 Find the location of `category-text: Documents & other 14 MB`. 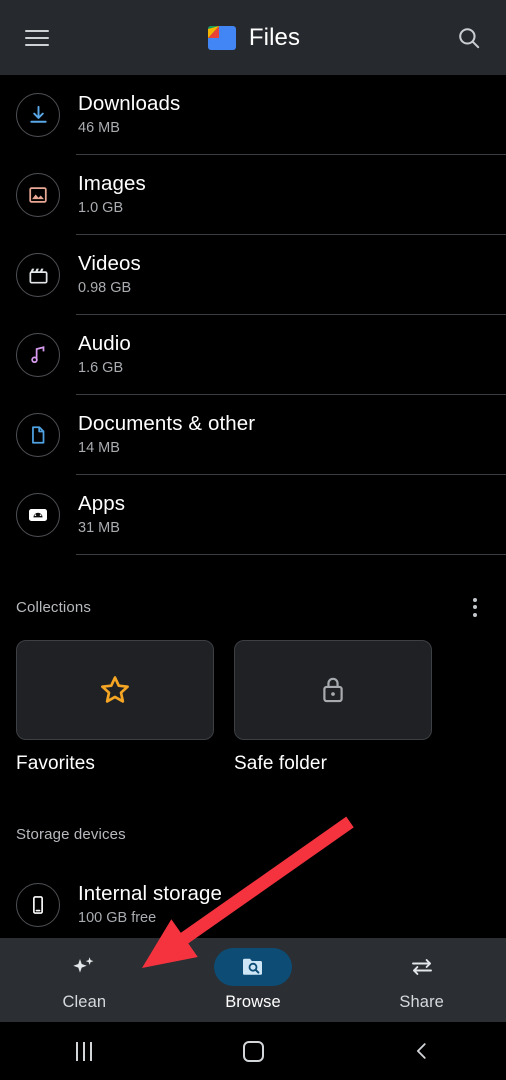

category-text: Documents & other 14 MB is located at coordinates (166, 435).